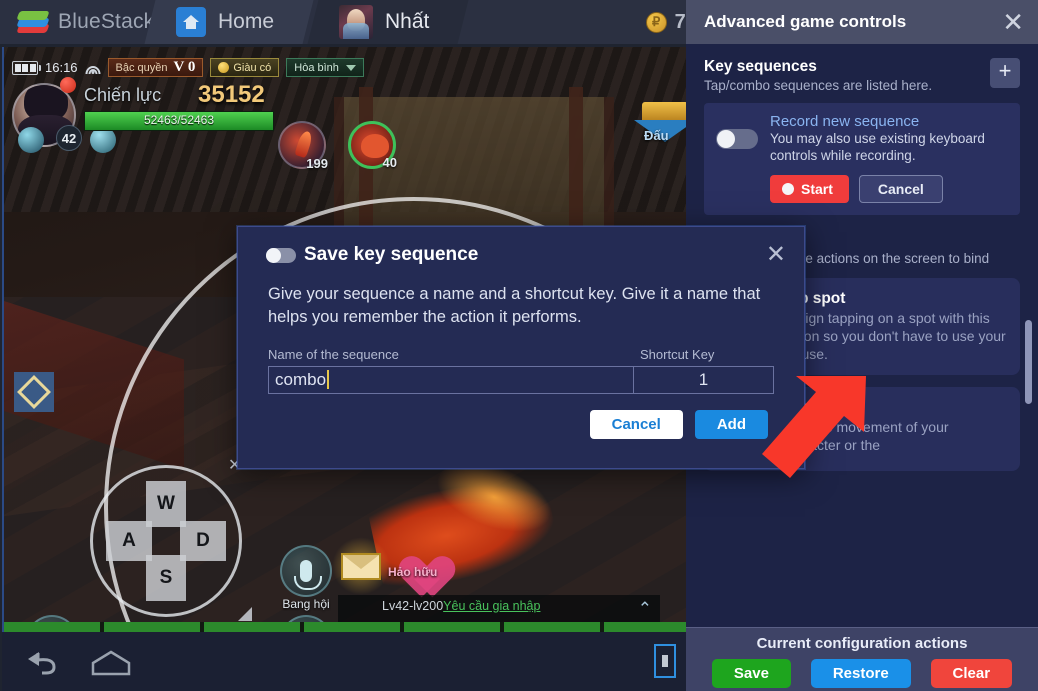 The image size is (1038, 691). Describe the element at coordinates (656, 135) in the screenshot. I see `quest-banner-label: Đấu` at that location.